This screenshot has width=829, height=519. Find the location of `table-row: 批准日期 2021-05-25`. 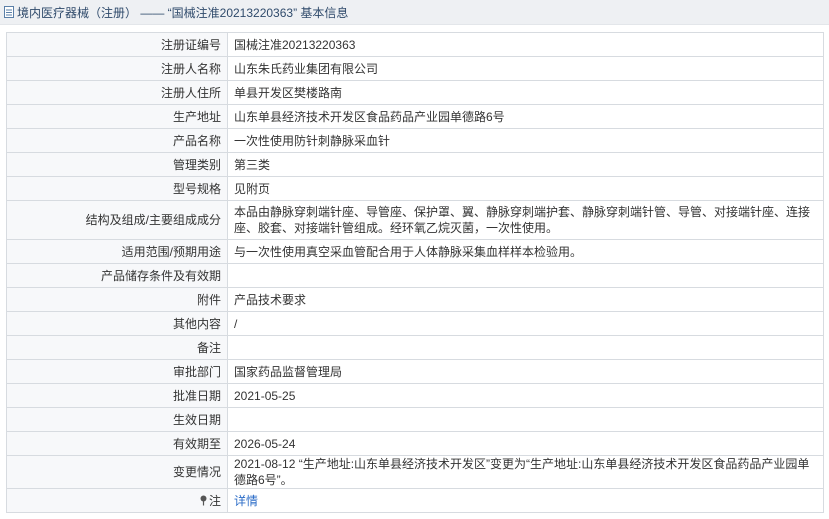

table-row: 批准日期 2021-05-25 is located at coordinates (415, 395).